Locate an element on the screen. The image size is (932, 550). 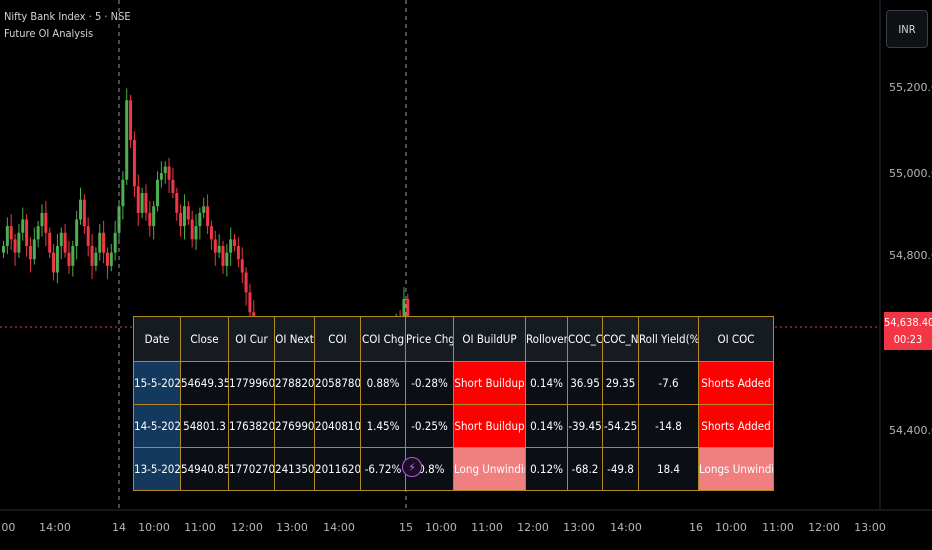
table-cell: -39.45 is located at coordinates (585, 426).